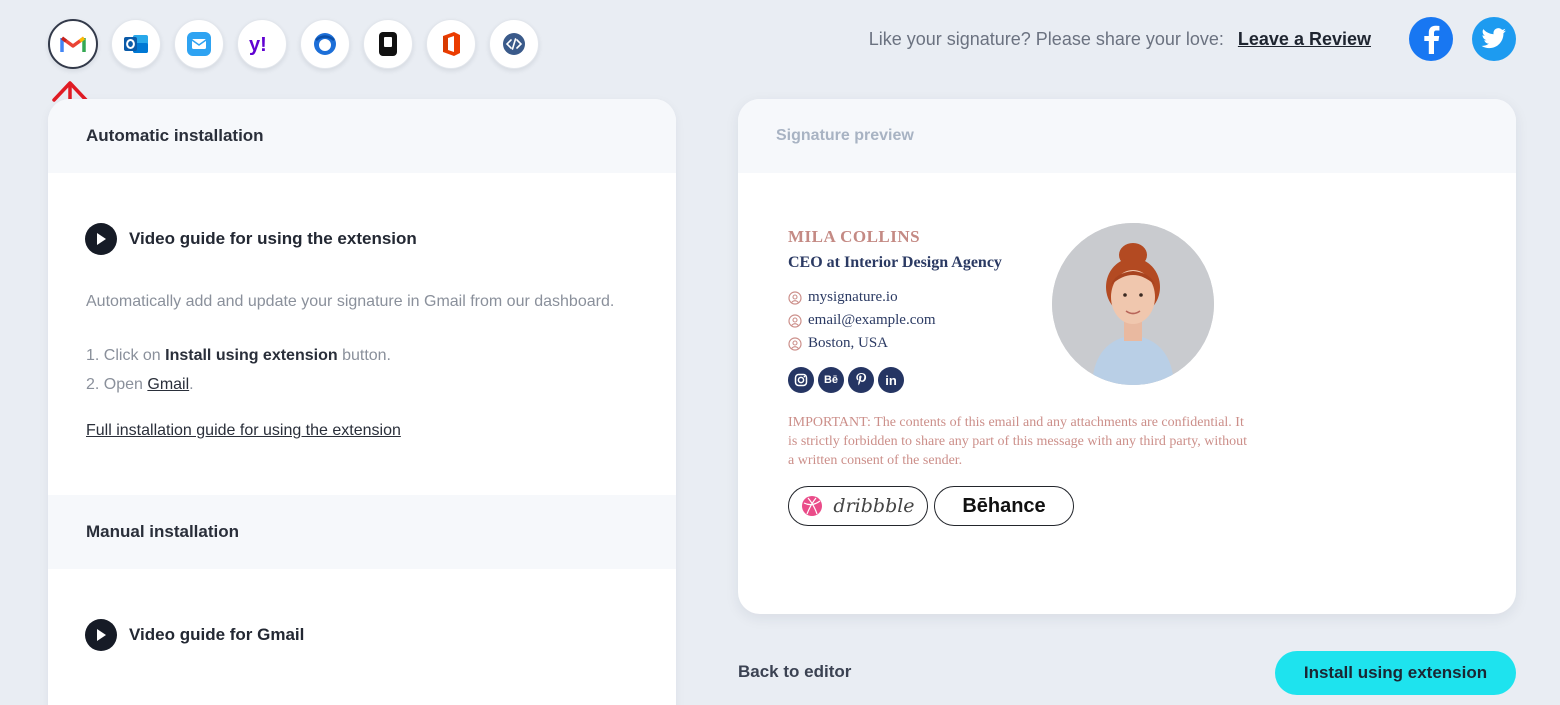 Image resolution: width=1560 pixels, height=705 pixels. Describe the element at coordinates (362, 635) in the screenshot. I see `video-guide-gmail-row: Video guide for Gmail` at that location.